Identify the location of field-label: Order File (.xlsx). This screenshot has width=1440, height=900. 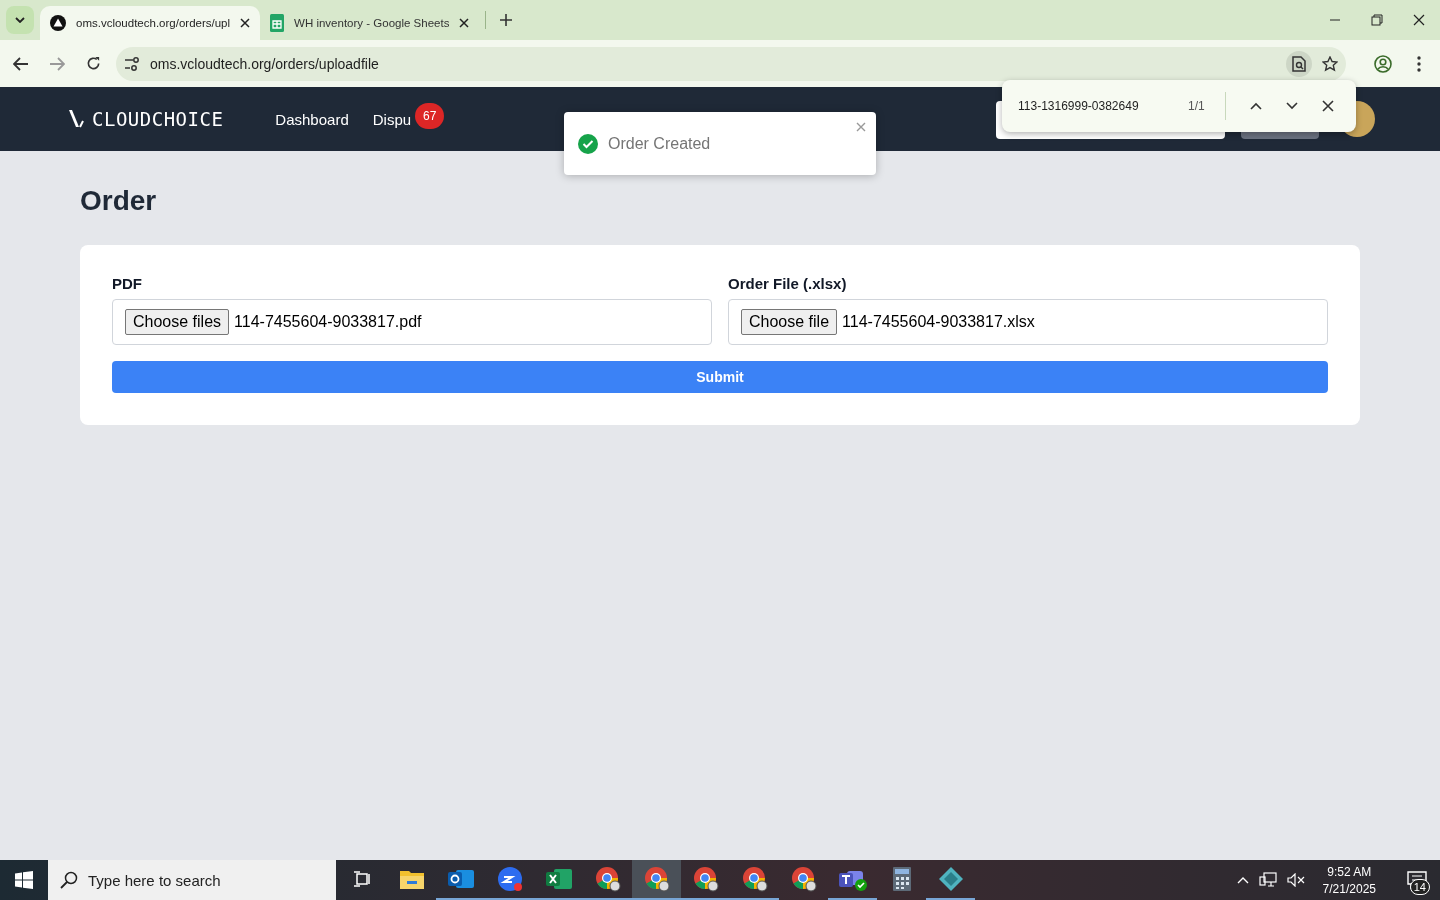
(788, 283).